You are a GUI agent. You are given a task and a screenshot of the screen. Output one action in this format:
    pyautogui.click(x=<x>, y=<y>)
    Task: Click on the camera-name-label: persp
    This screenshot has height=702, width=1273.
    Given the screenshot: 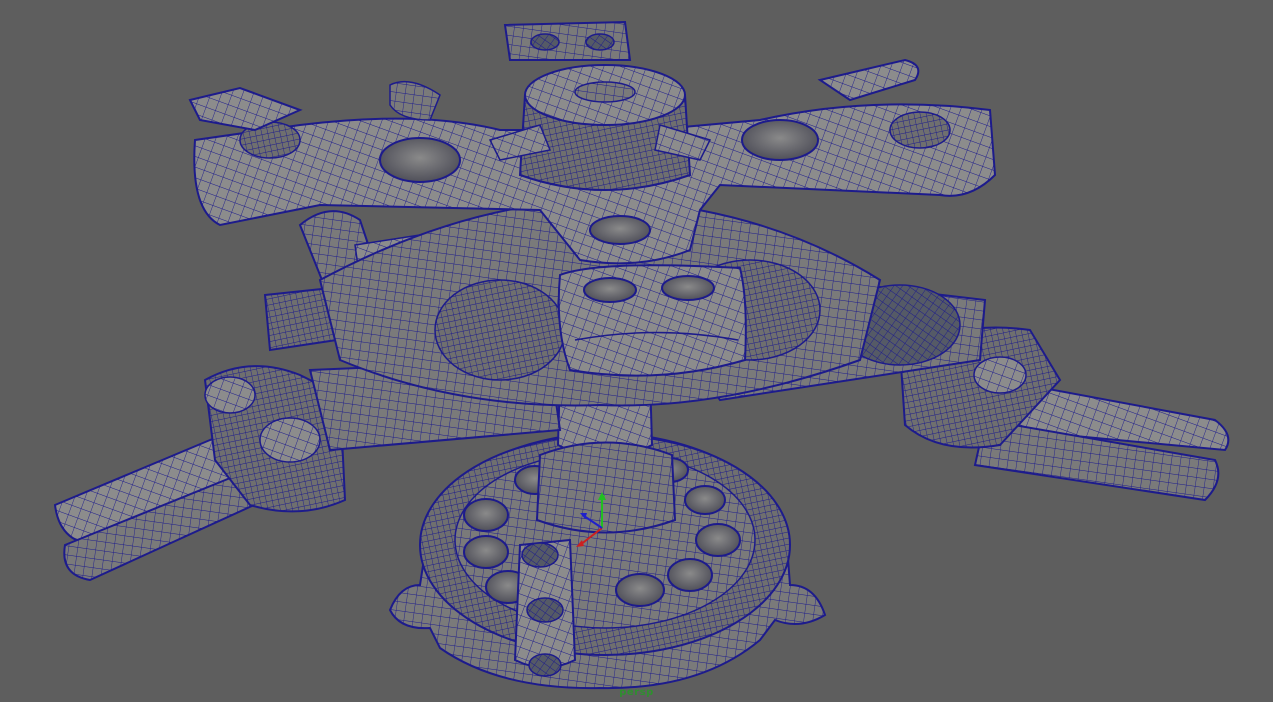 What is the action you would take?
    pyautogui.click(x=636, y=692)
    